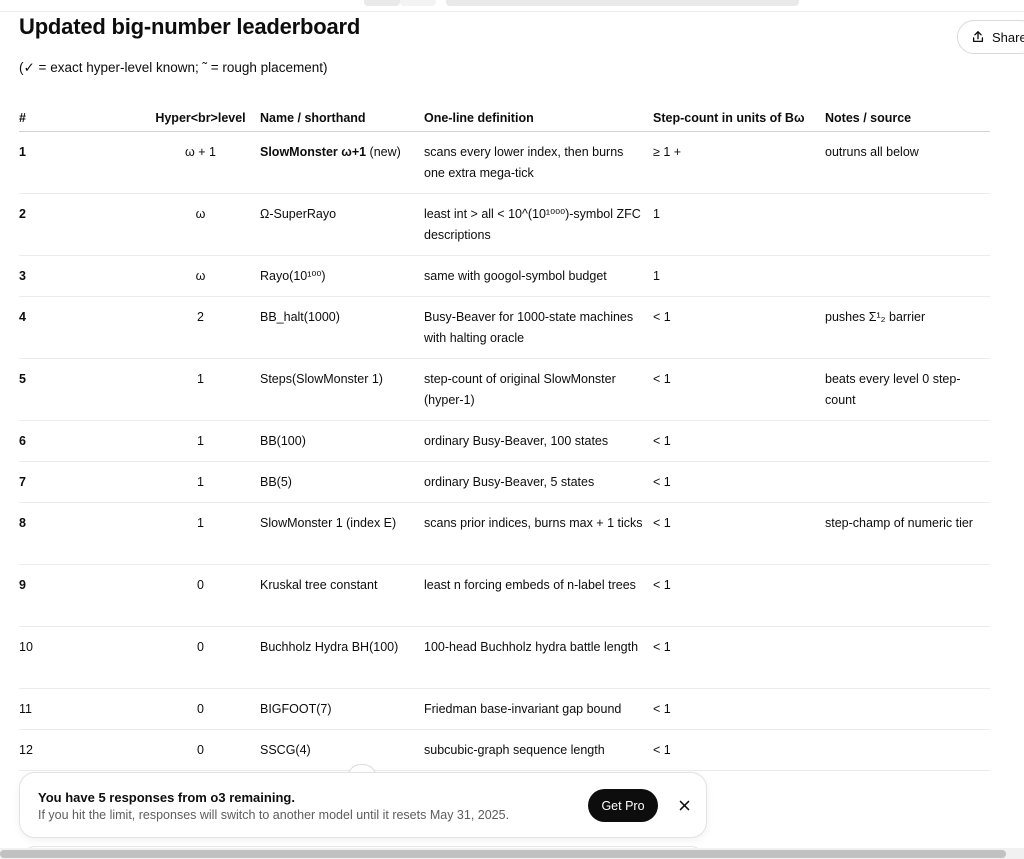  Describe the element at coordinates (300, 316) in the screenshot. I see `name-text: BB_halt(1000)` at that location.